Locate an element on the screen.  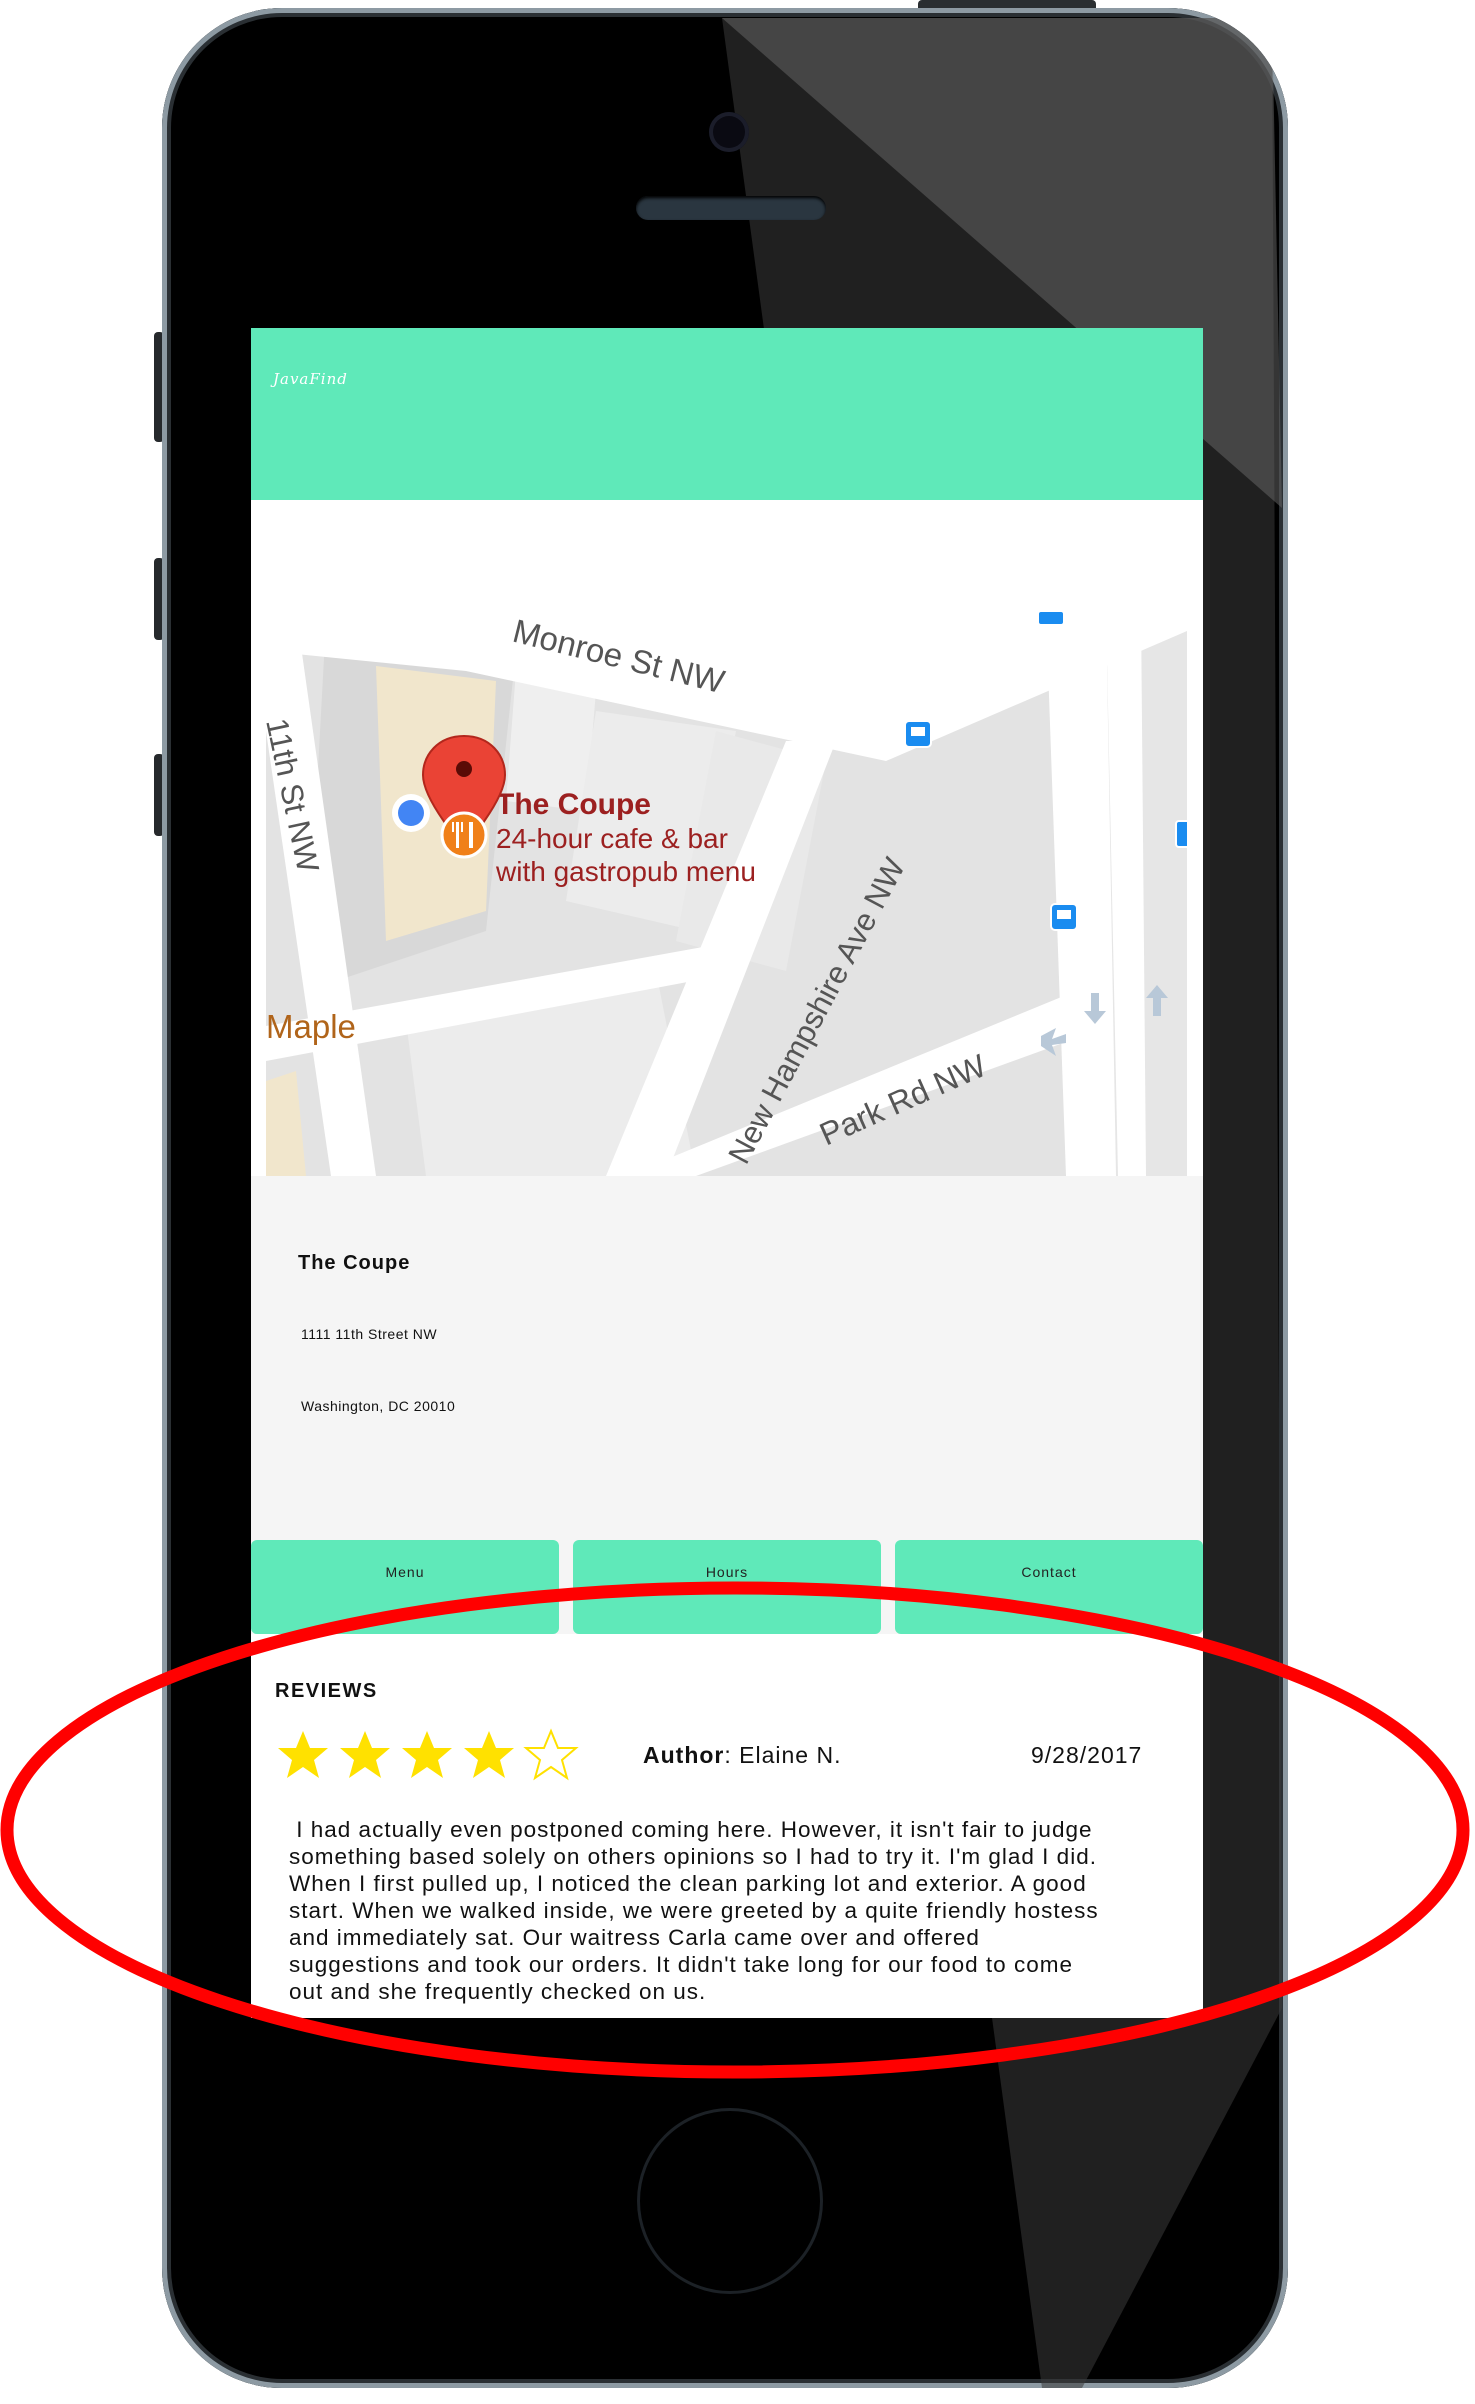
restaurant-icon is located at coordinates (464, 835).